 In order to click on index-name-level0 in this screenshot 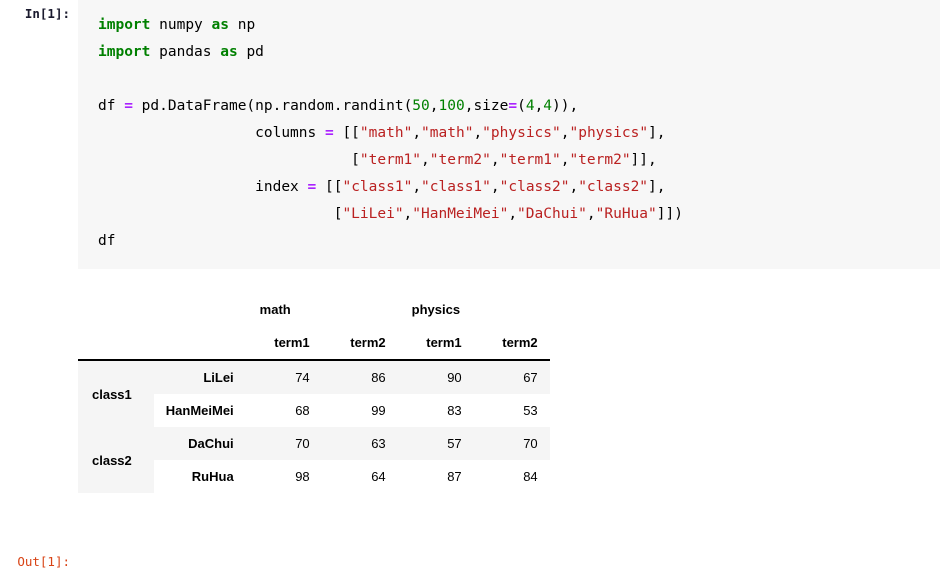, I will do `click(116, 343)`.